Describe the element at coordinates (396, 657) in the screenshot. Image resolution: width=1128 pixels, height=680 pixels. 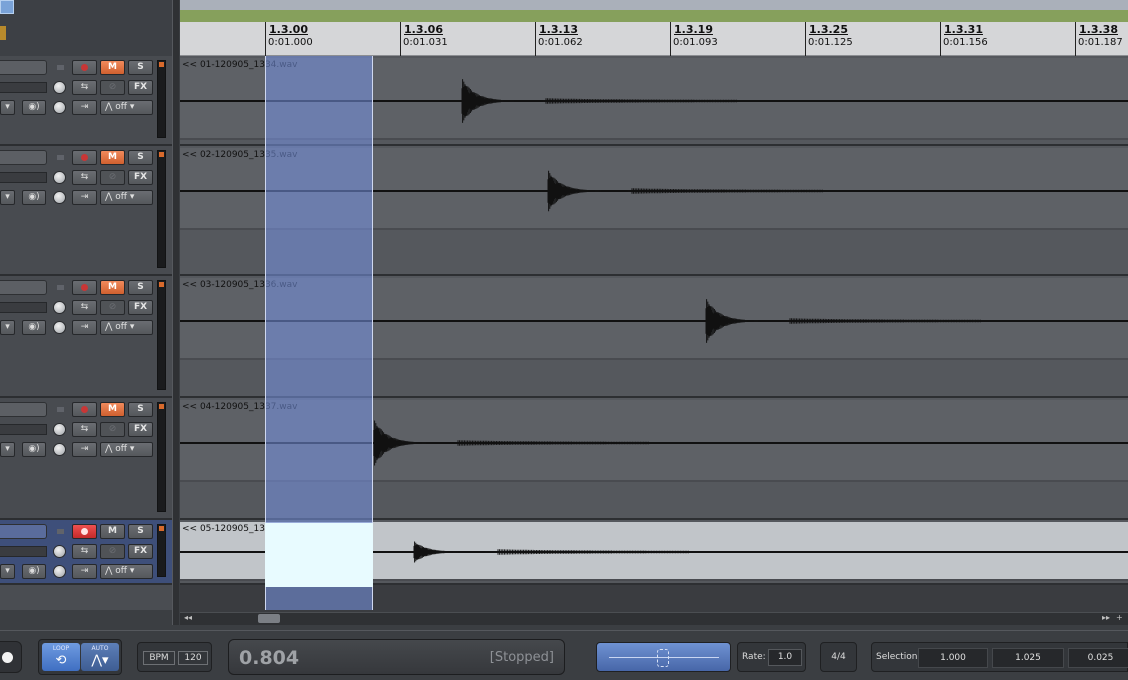
I see `time-display: 0.804 [Stopped]` at that location.